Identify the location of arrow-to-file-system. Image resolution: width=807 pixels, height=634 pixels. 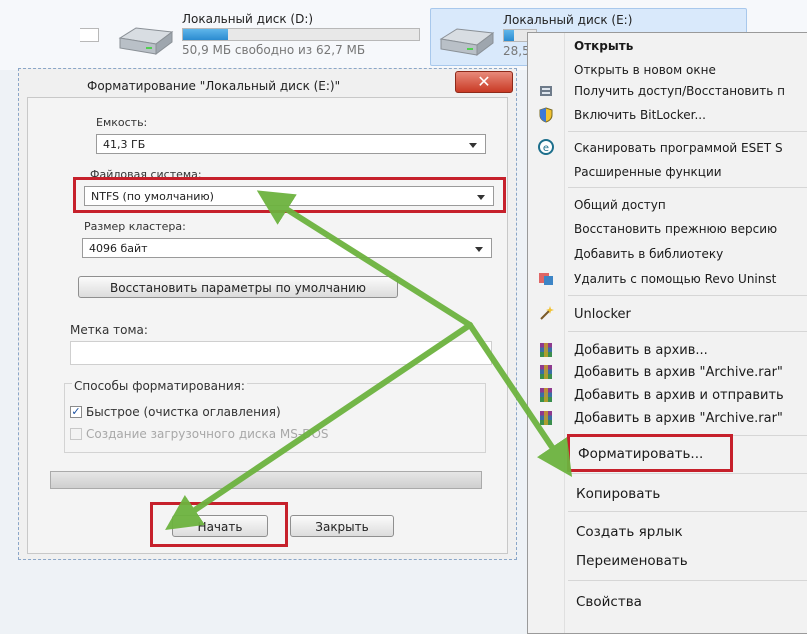
(364, 259).